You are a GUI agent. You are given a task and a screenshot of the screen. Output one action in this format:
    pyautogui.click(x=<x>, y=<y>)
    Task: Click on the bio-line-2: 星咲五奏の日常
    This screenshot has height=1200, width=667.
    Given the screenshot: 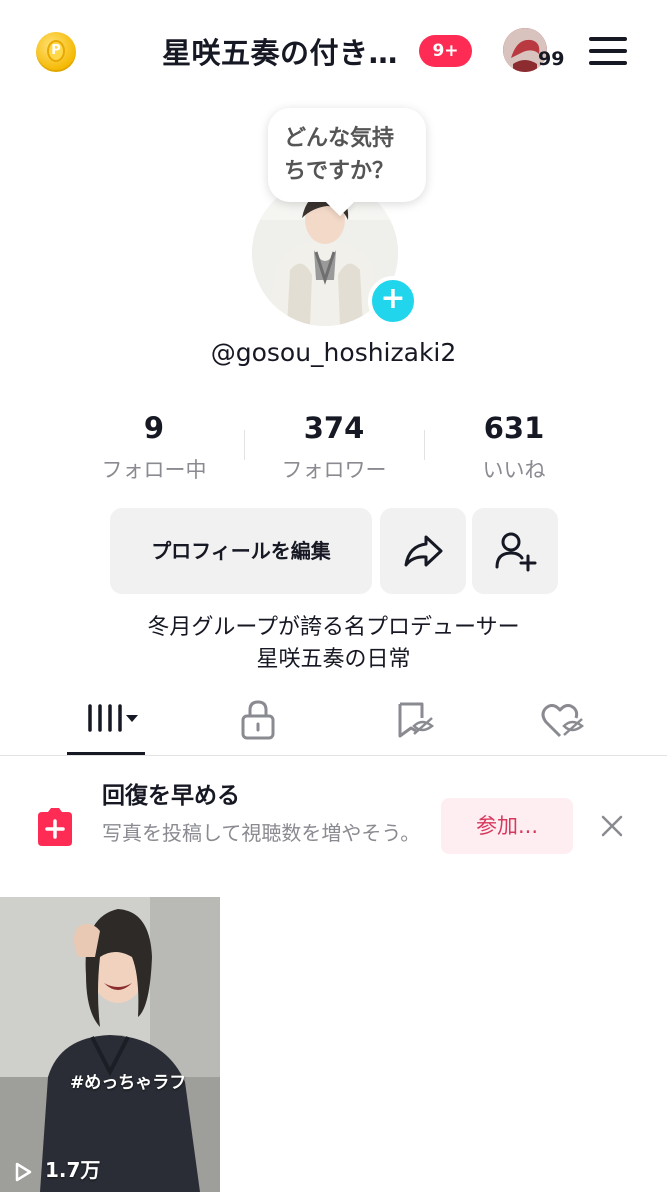 What is the action you would take?
    pyautogui.click(x=333, y=659)
    